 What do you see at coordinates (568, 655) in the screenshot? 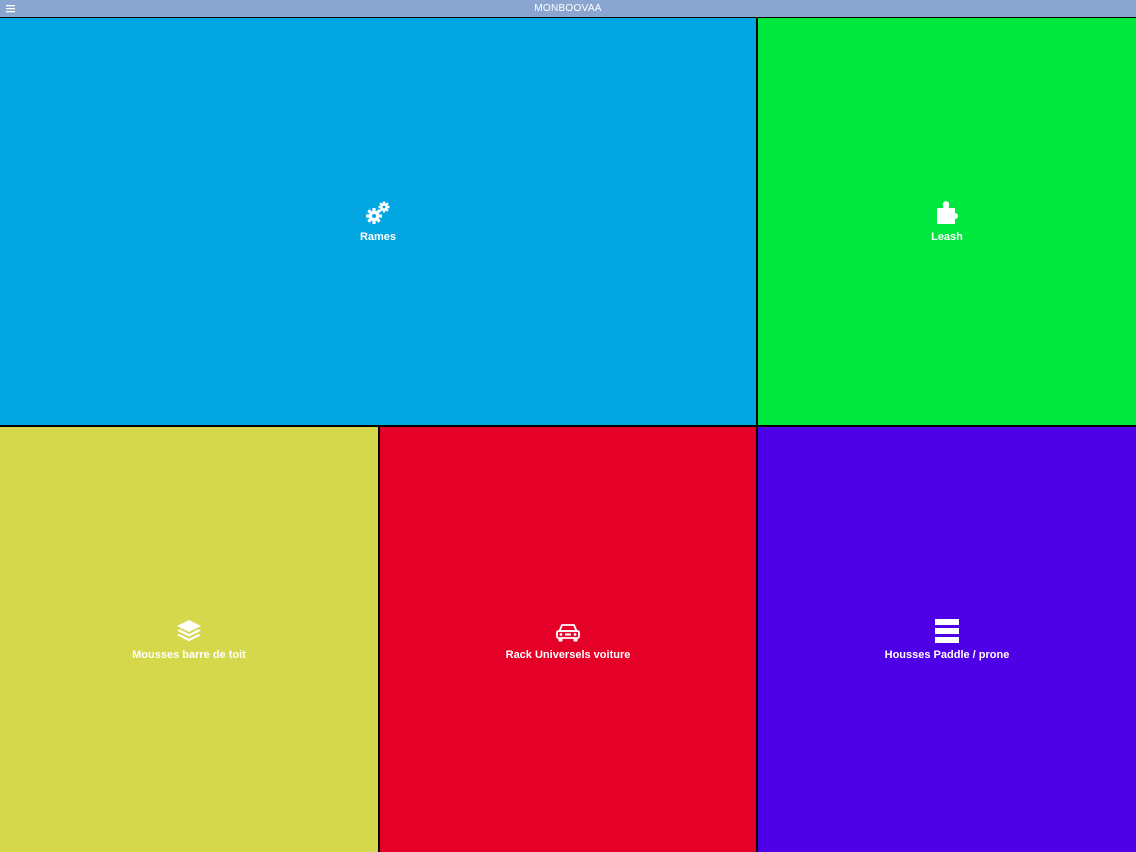
I see `tile-label: Rack Universels voiture` at bounding box center [568, 655].